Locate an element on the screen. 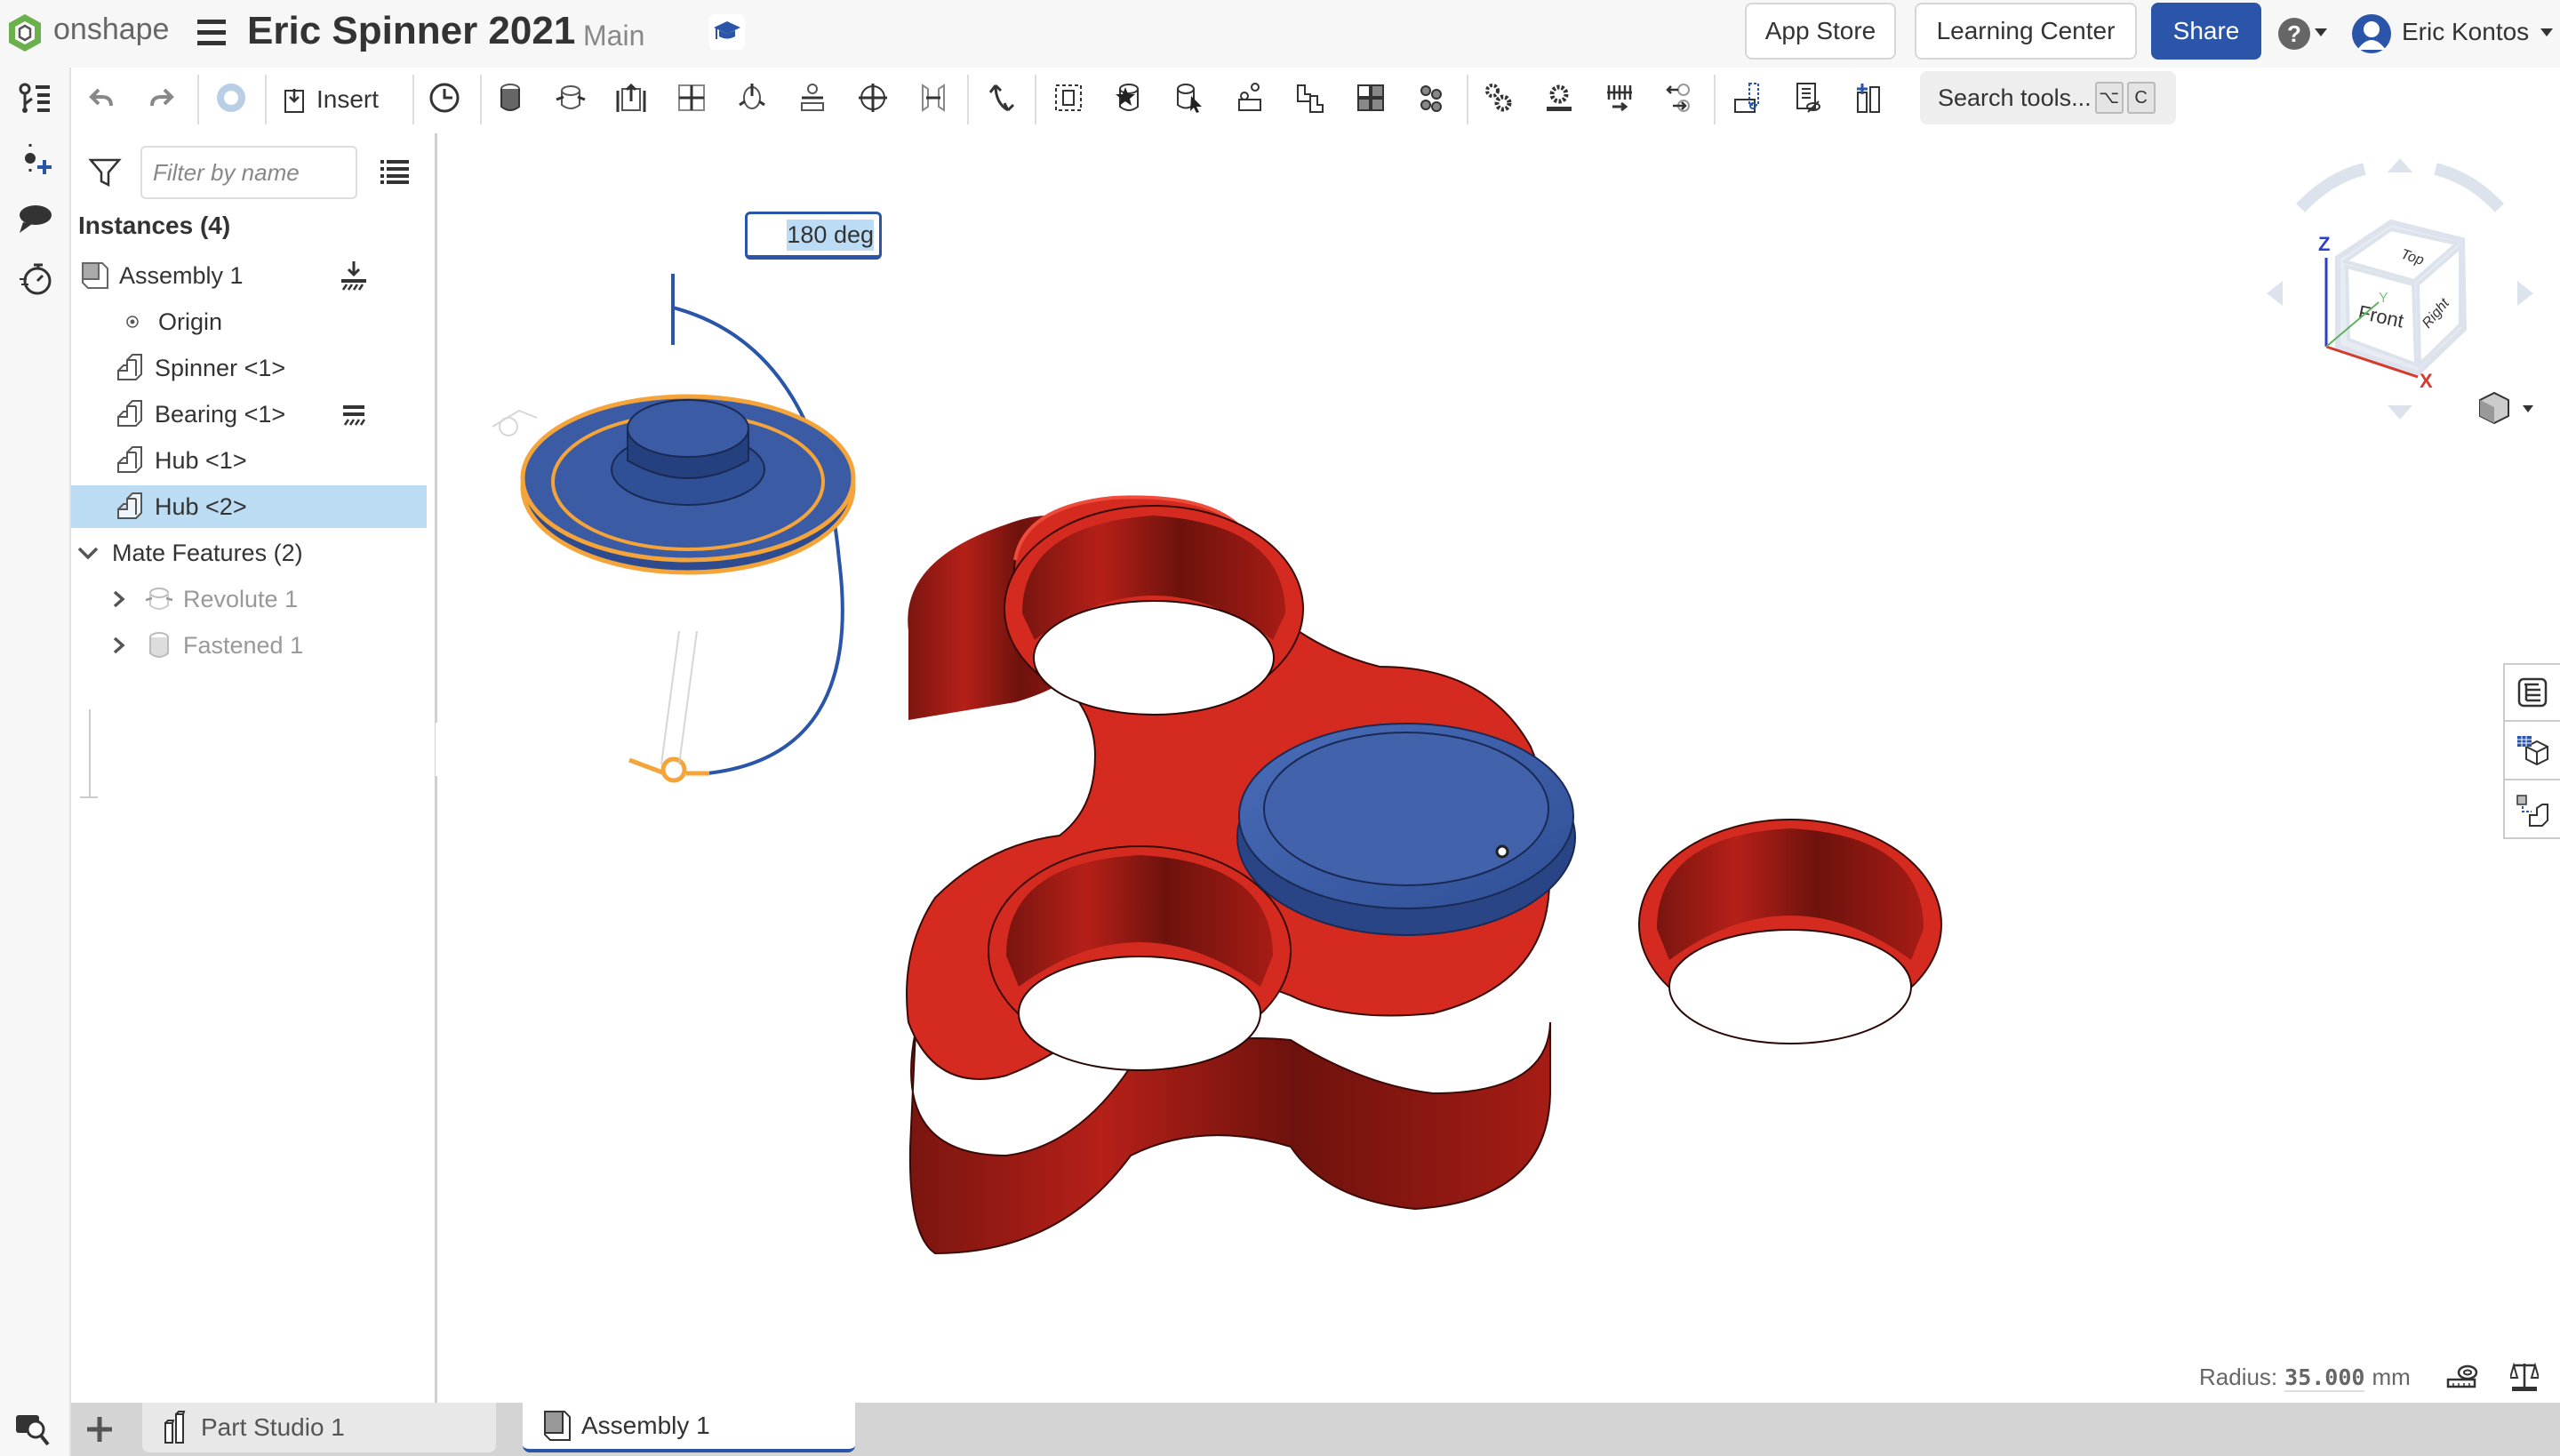 Image resolution: width=2560 pixels, height=1456 pixels. redo-icon is located at coordinates (161, 97).